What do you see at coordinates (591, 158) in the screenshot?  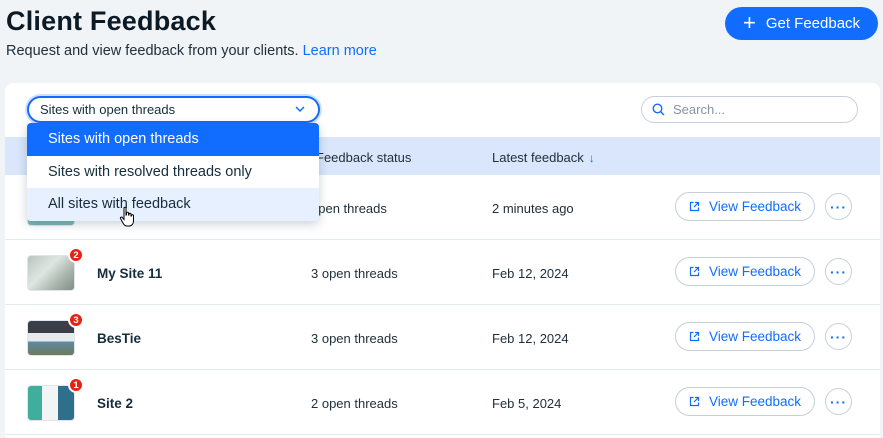 I see `sort-arrow-icon: ↓` at bounding box center [591, 158].